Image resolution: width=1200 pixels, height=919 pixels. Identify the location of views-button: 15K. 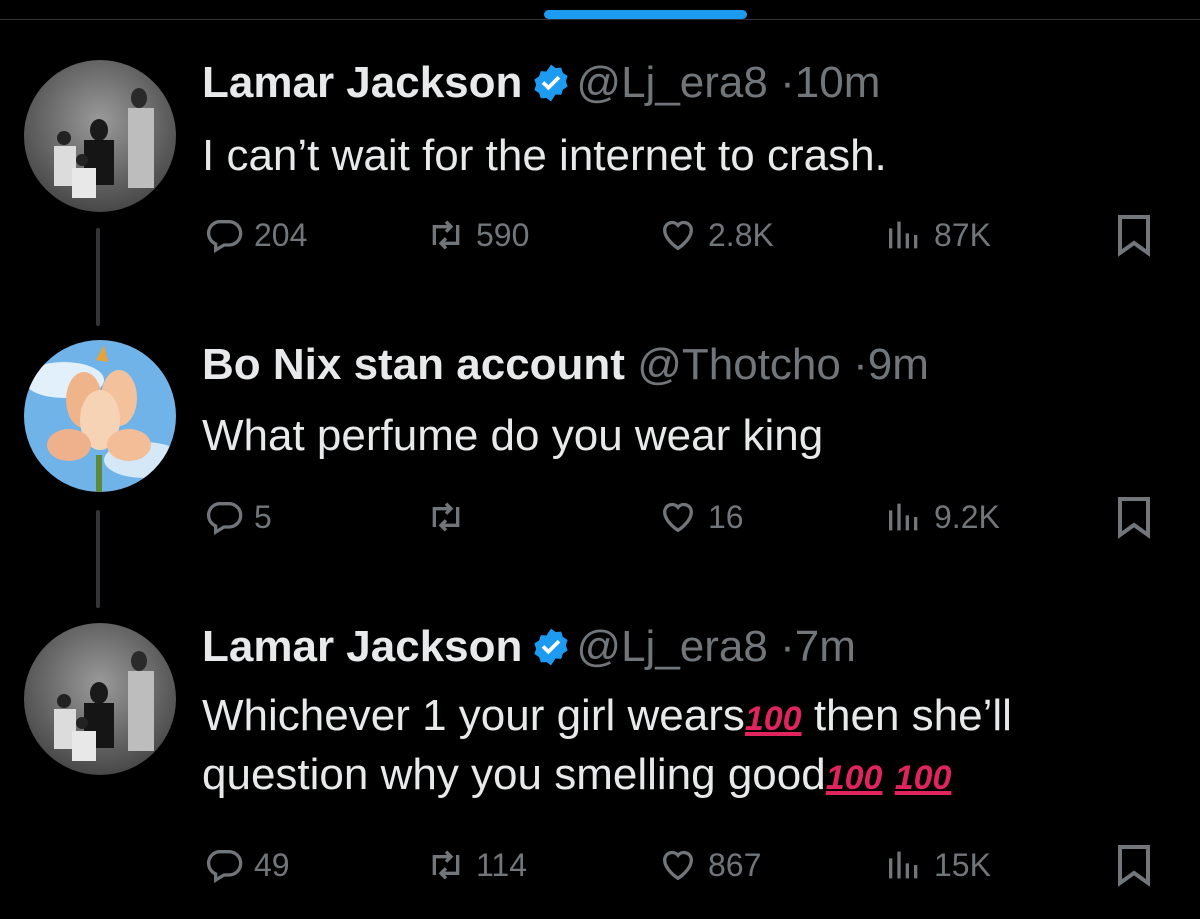
(937, 865).